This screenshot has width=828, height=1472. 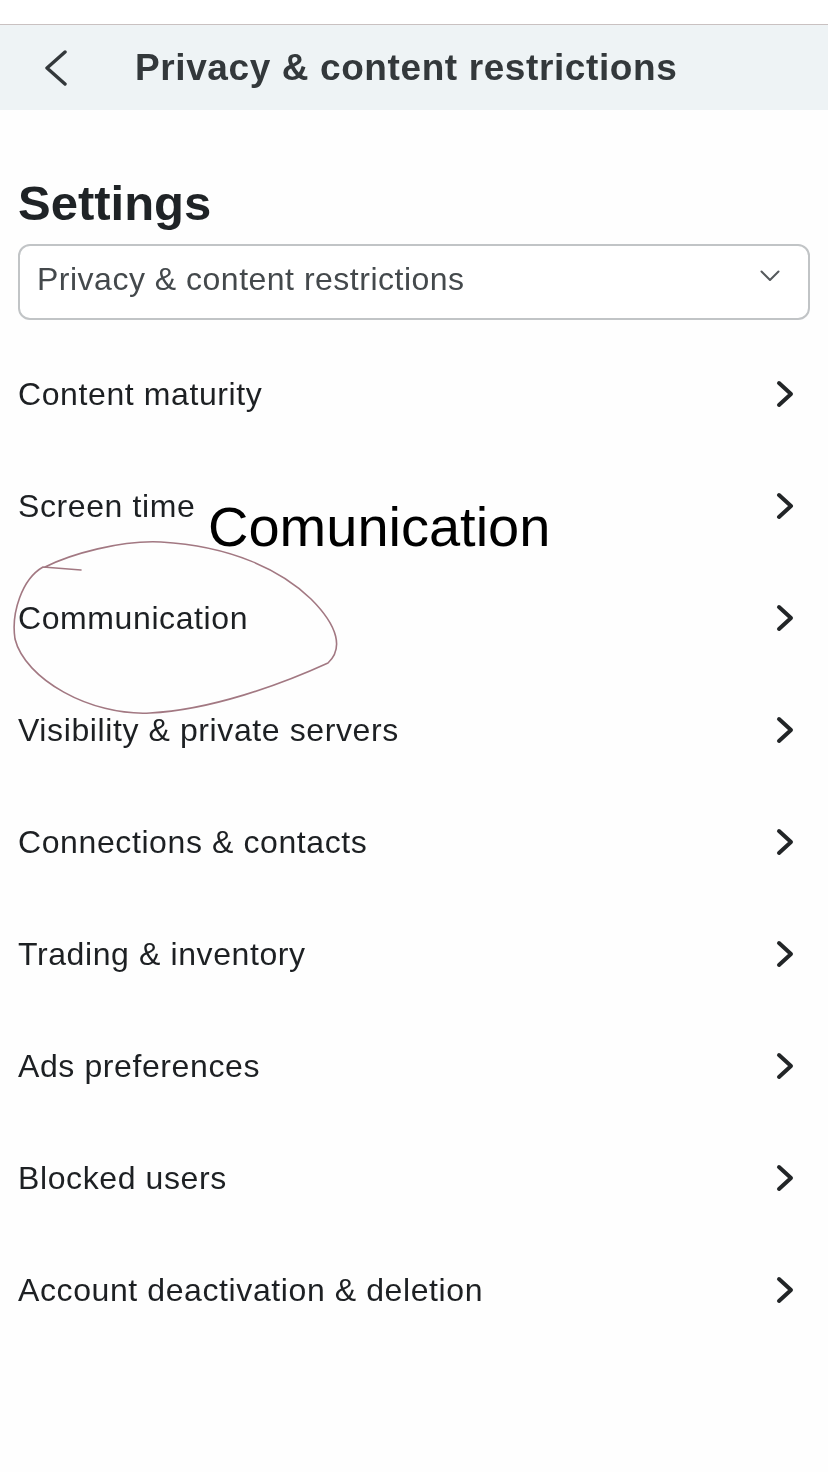 I want to click on back-chevron-icon, so click(x=56, y=67).